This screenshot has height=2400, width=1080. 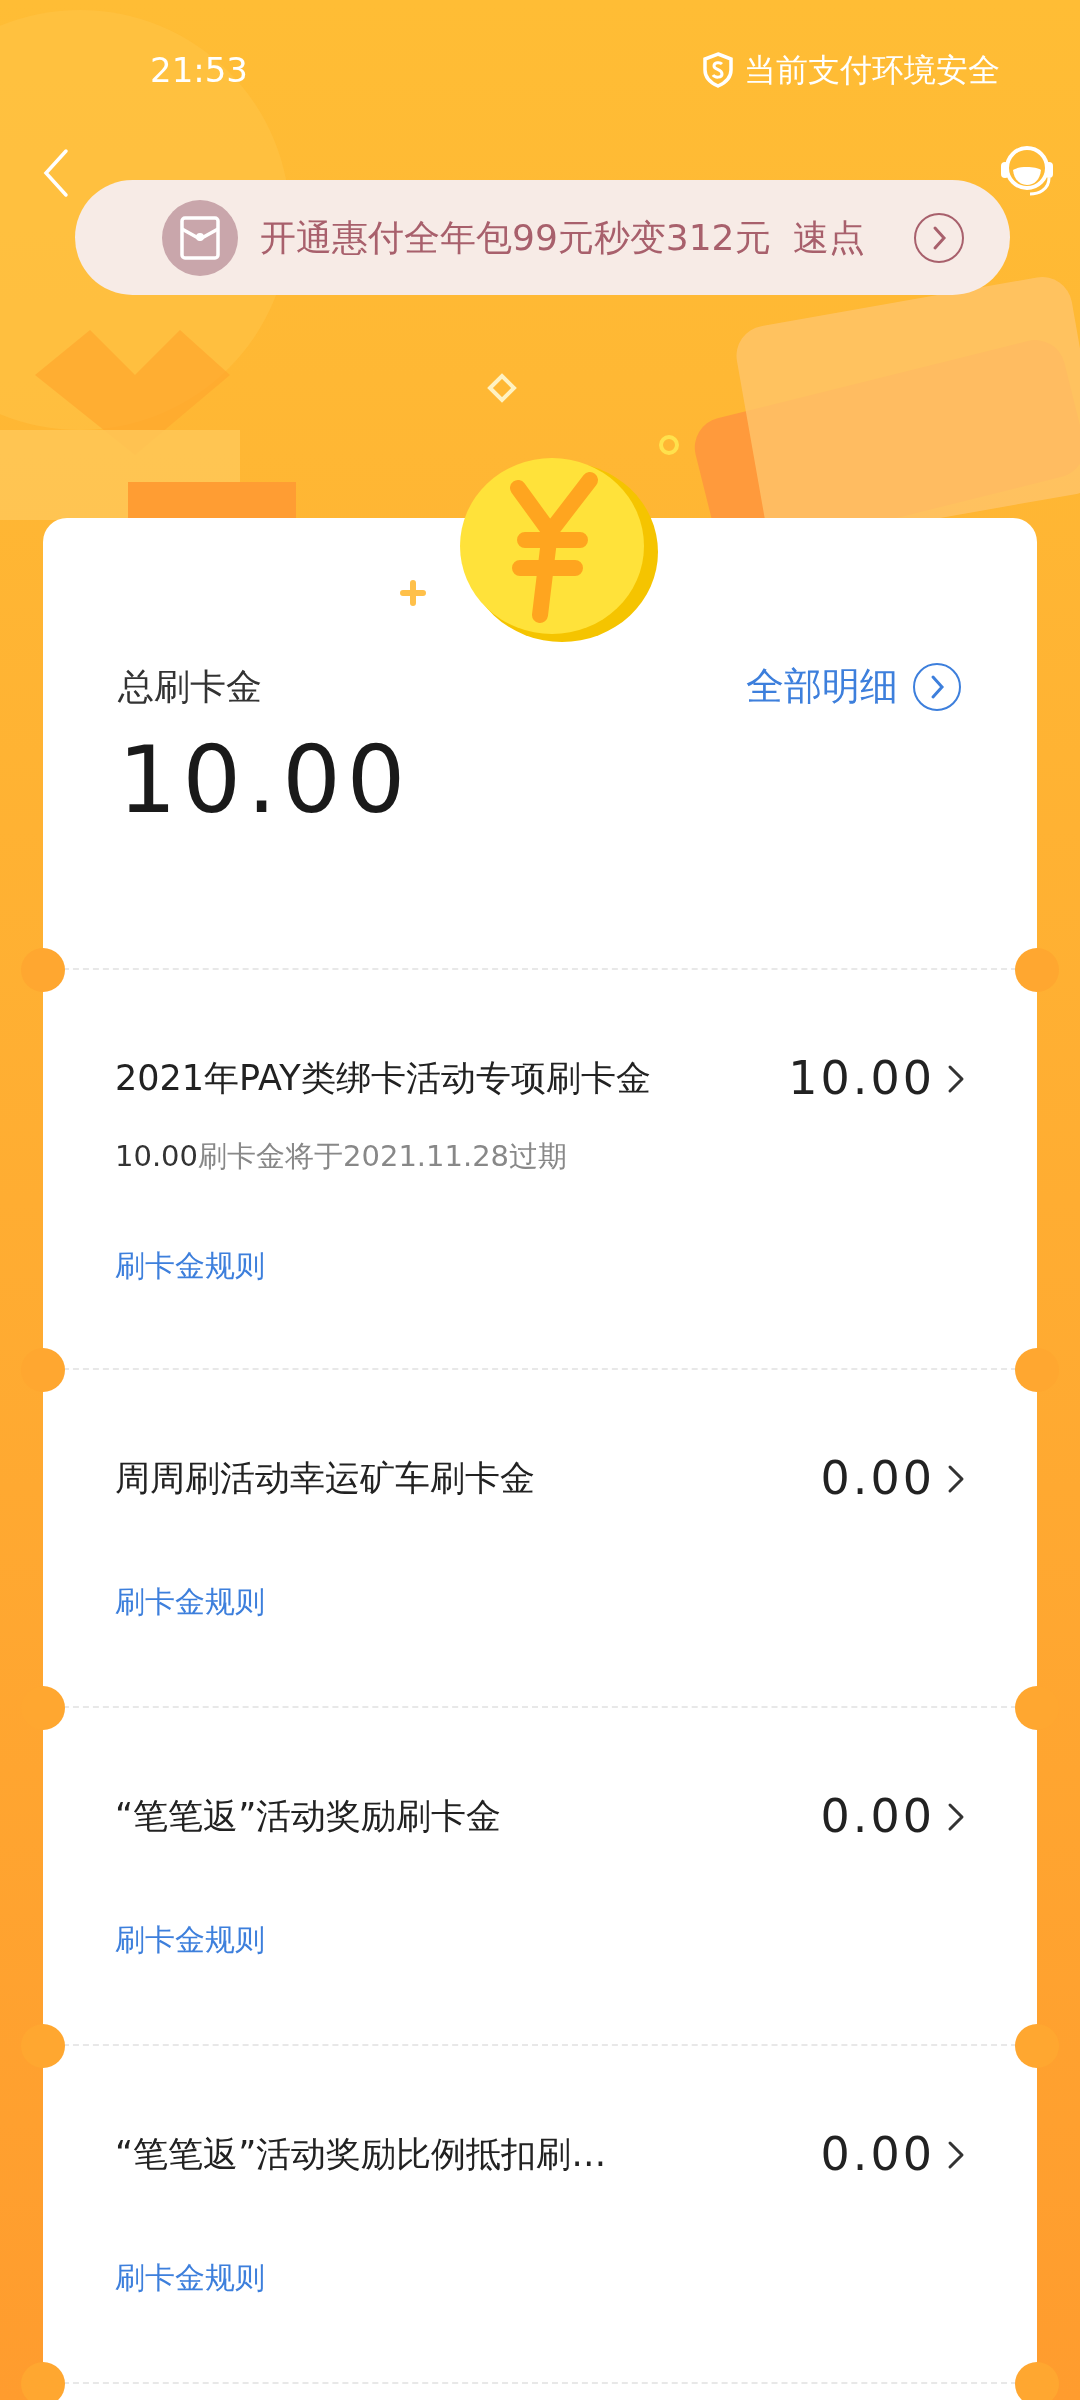 I want to click on total-amount: 10.00, so click(x=265, y=781).